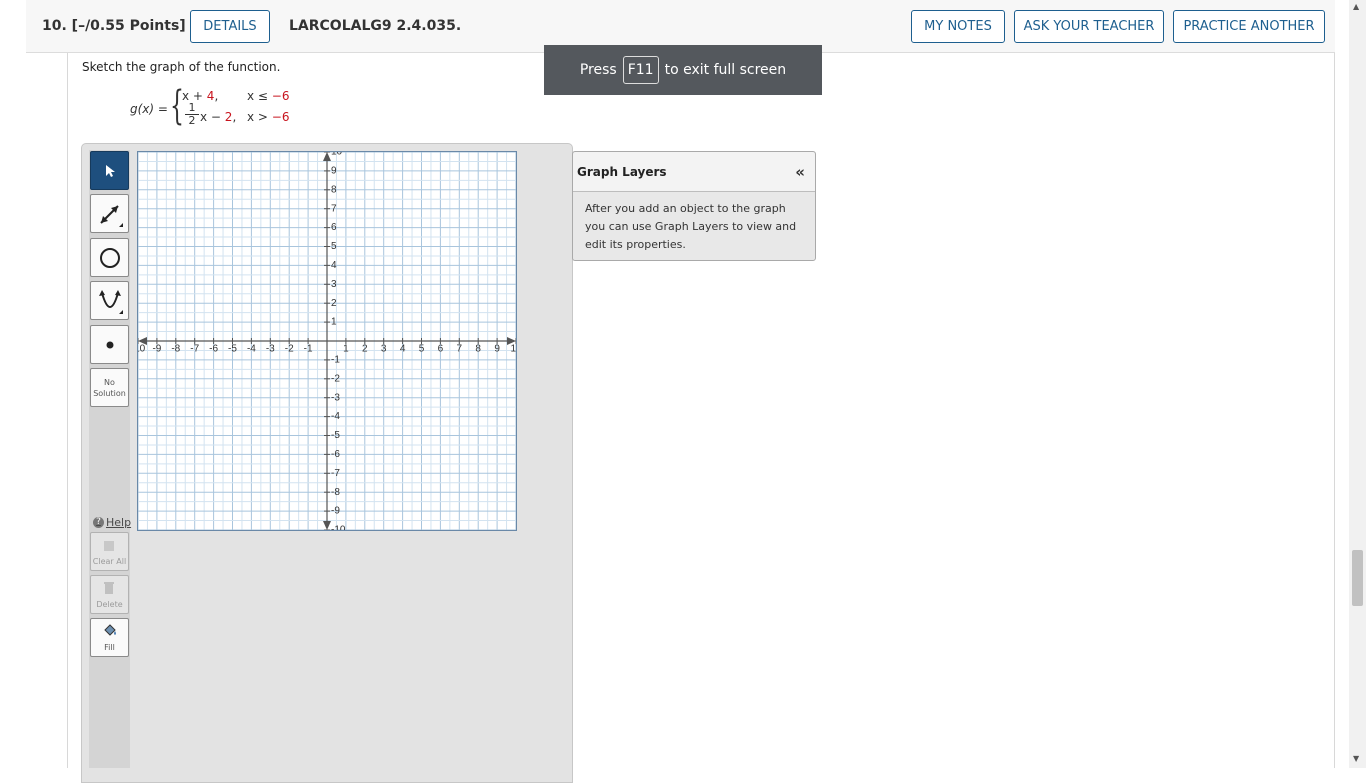 The width and height of the screenshot is (1366, 783). I want to click on ask-teacher-button: ASK YOUR TEACHER, so click(1089, 26).